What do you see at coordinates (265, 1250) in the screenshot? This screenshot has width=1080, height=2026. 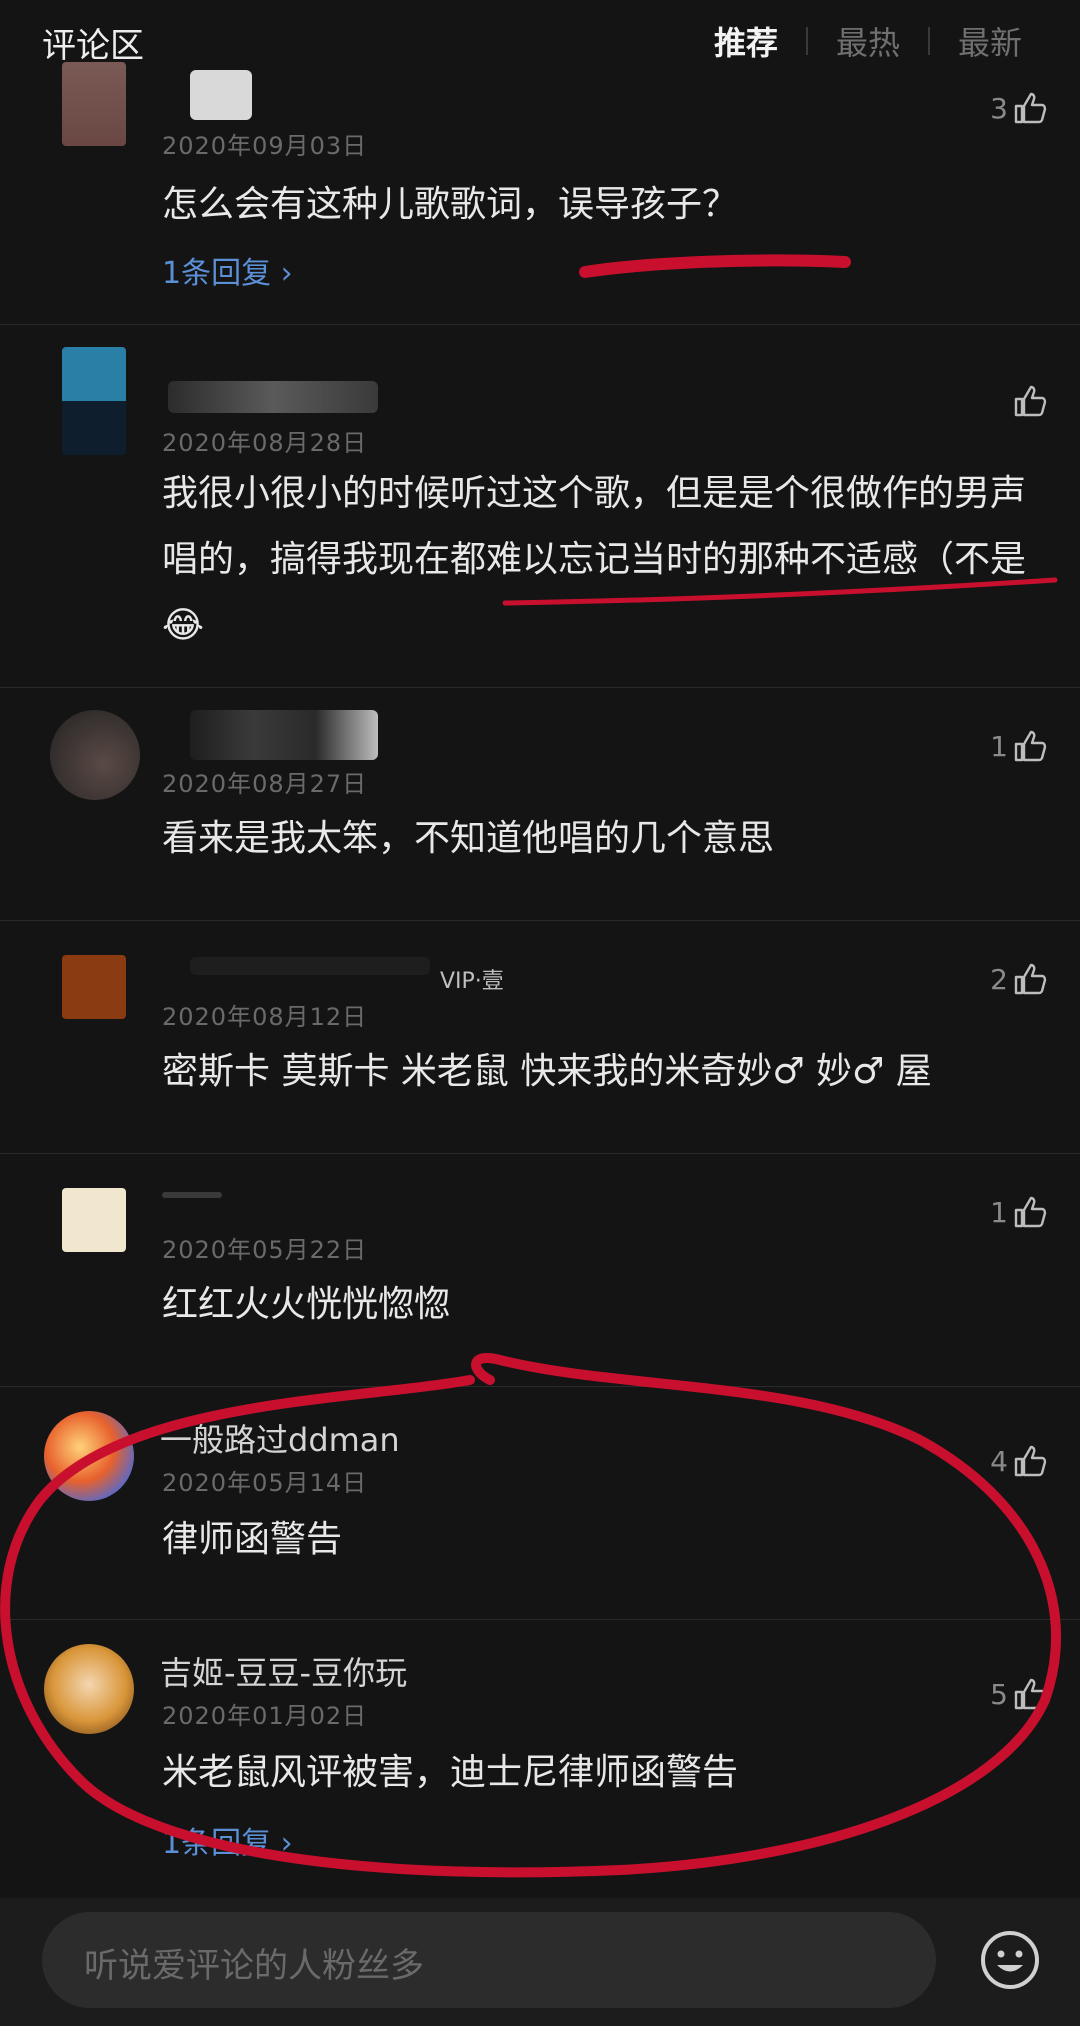 I see `comment-date: 2020年05月22日` at bounding box center [265, 1250].